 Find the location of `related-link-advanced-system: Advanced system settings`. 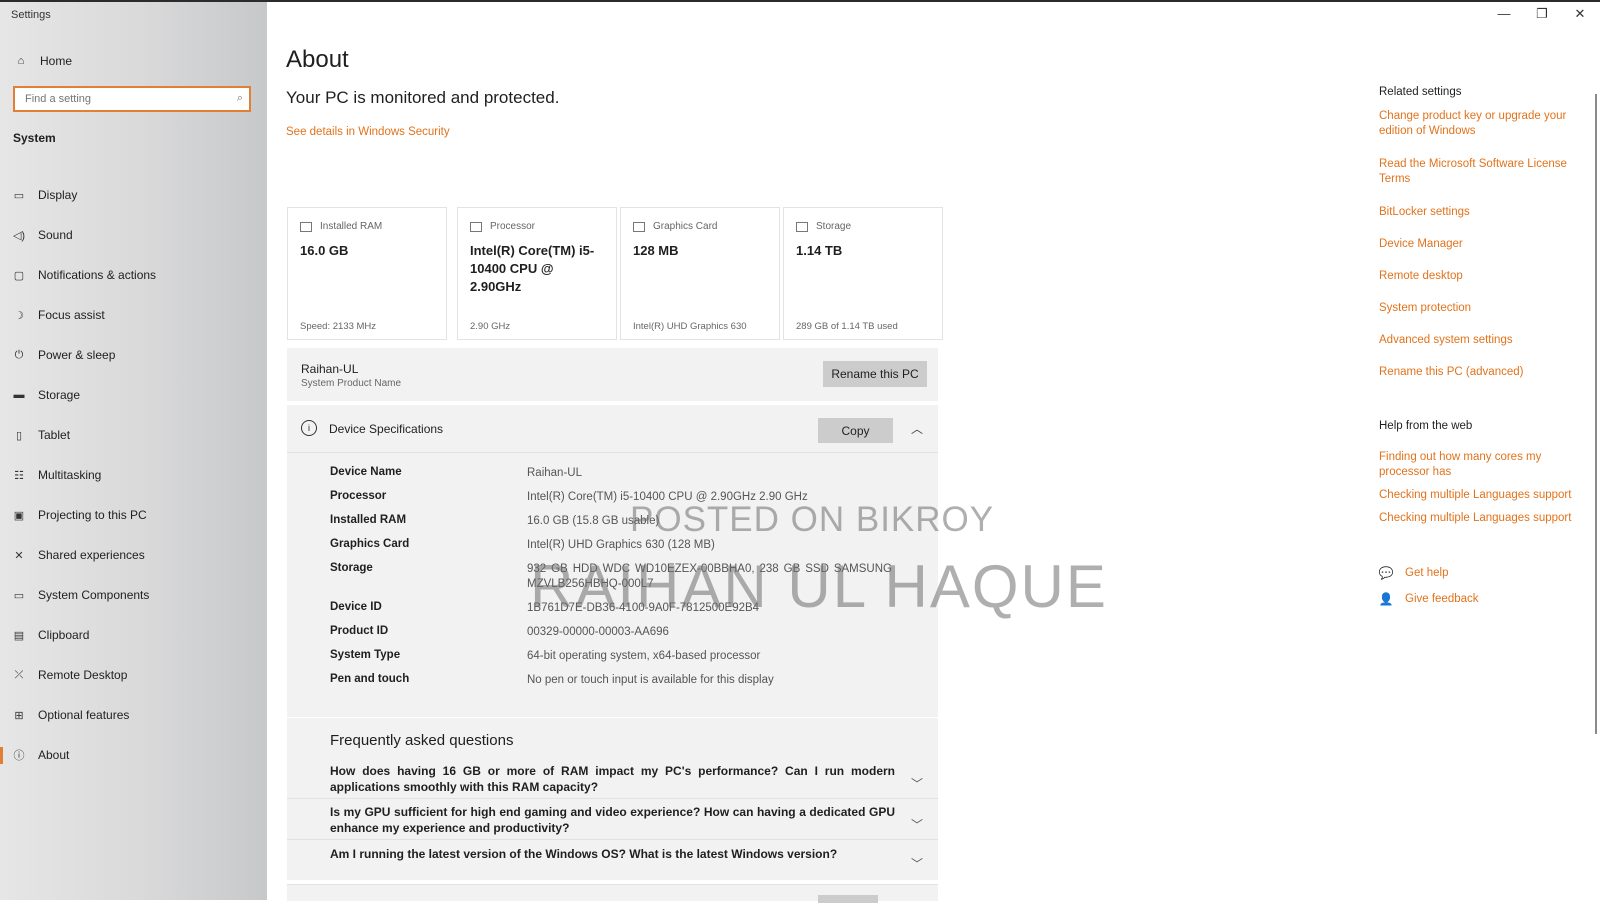

related-link-advanced-system: Advanced system settings is located at coordinates (1479, 340).